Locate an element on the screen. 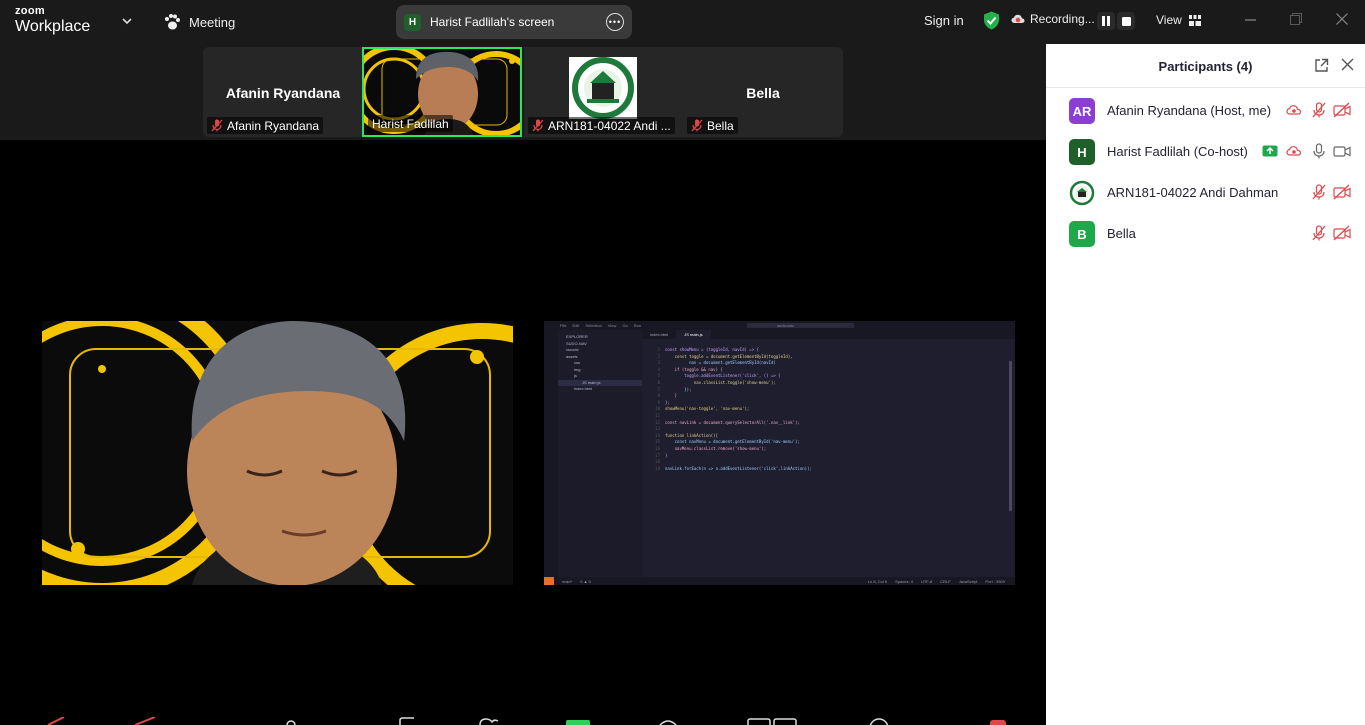 This screenshot has height=725, width=1365. pause-recording-button is located at coordinates (1106, 21).